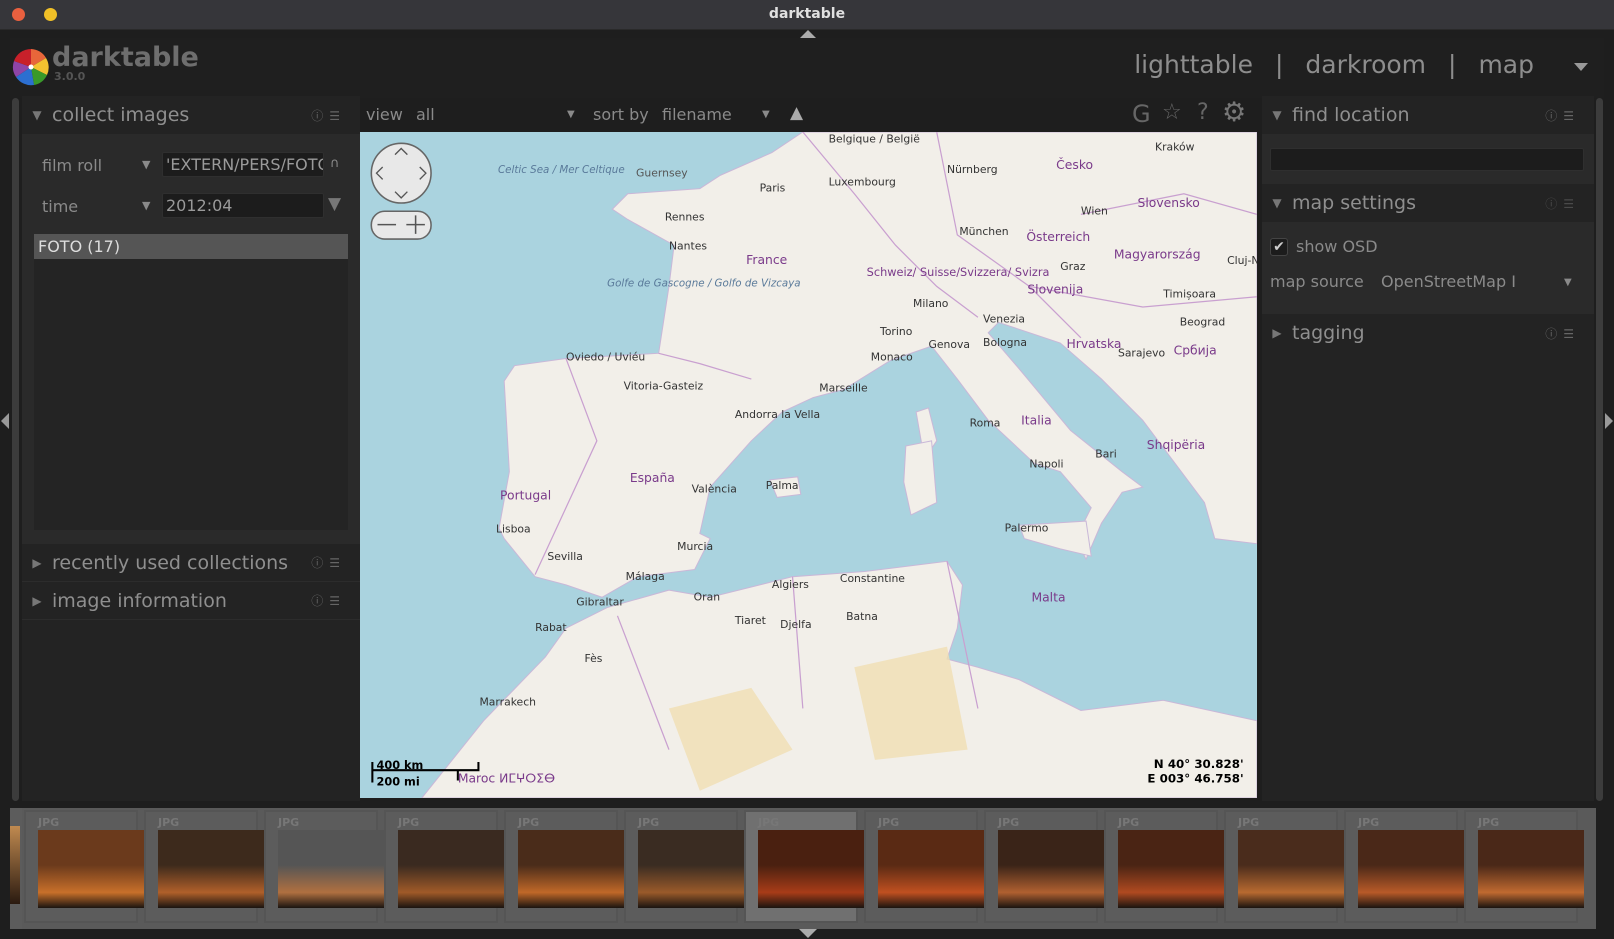  What do you see at coordinates (1351, 115) in the screenshot?
I see `module-title: find location` at bounding box center [1351, 115].